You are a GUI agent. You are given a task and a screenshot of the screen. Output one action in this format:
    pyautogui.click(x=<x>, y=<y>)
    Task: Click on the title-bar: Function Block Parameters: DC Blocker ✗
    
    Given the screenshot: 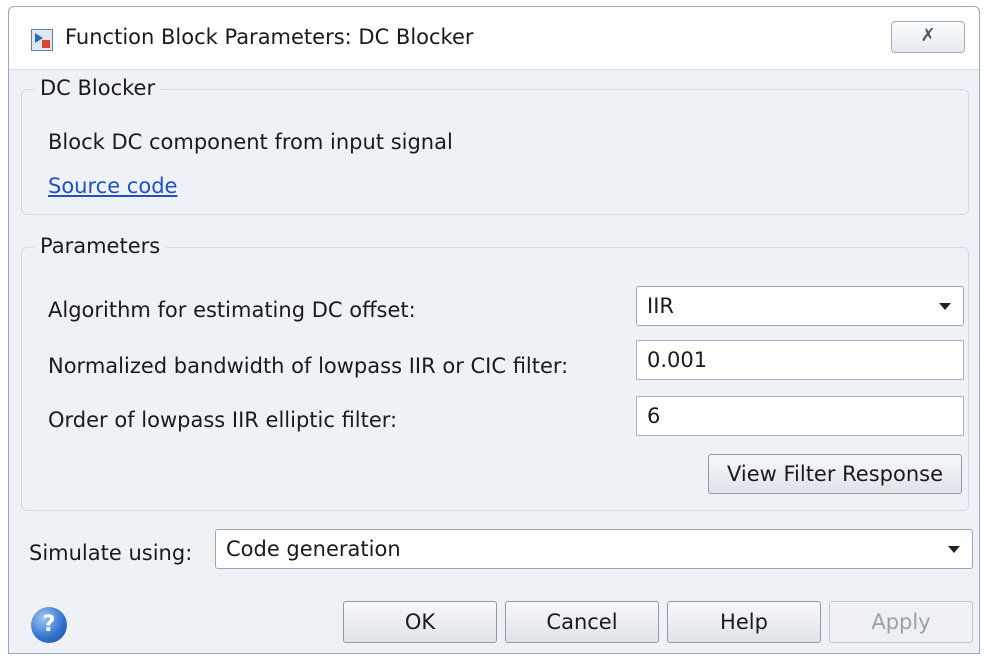 What is the action you would take?
    pyautogui.click(x=494, y=38)
    